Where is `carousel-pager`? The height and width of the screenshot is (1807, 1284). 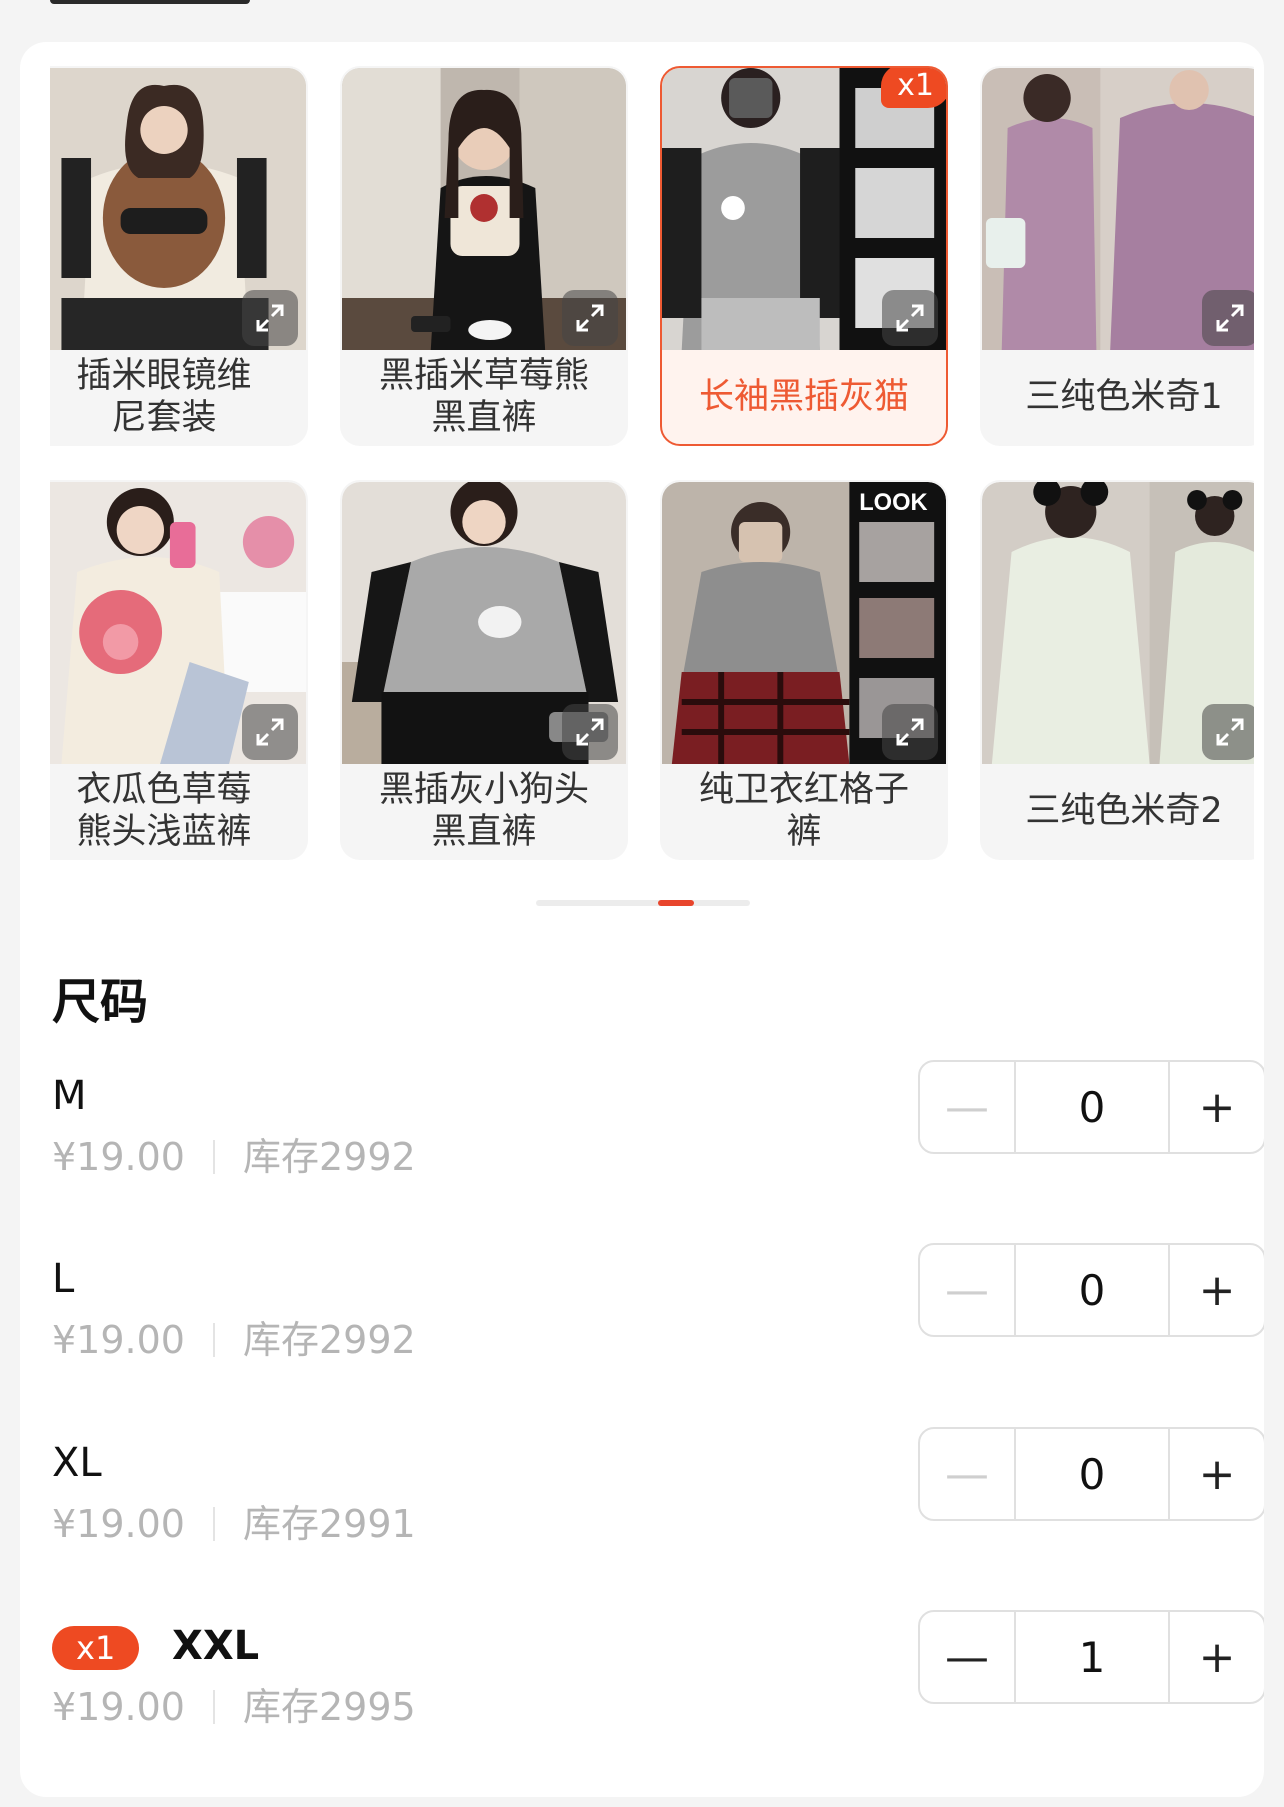 carousel-pager is located at coordinates (643, 903).